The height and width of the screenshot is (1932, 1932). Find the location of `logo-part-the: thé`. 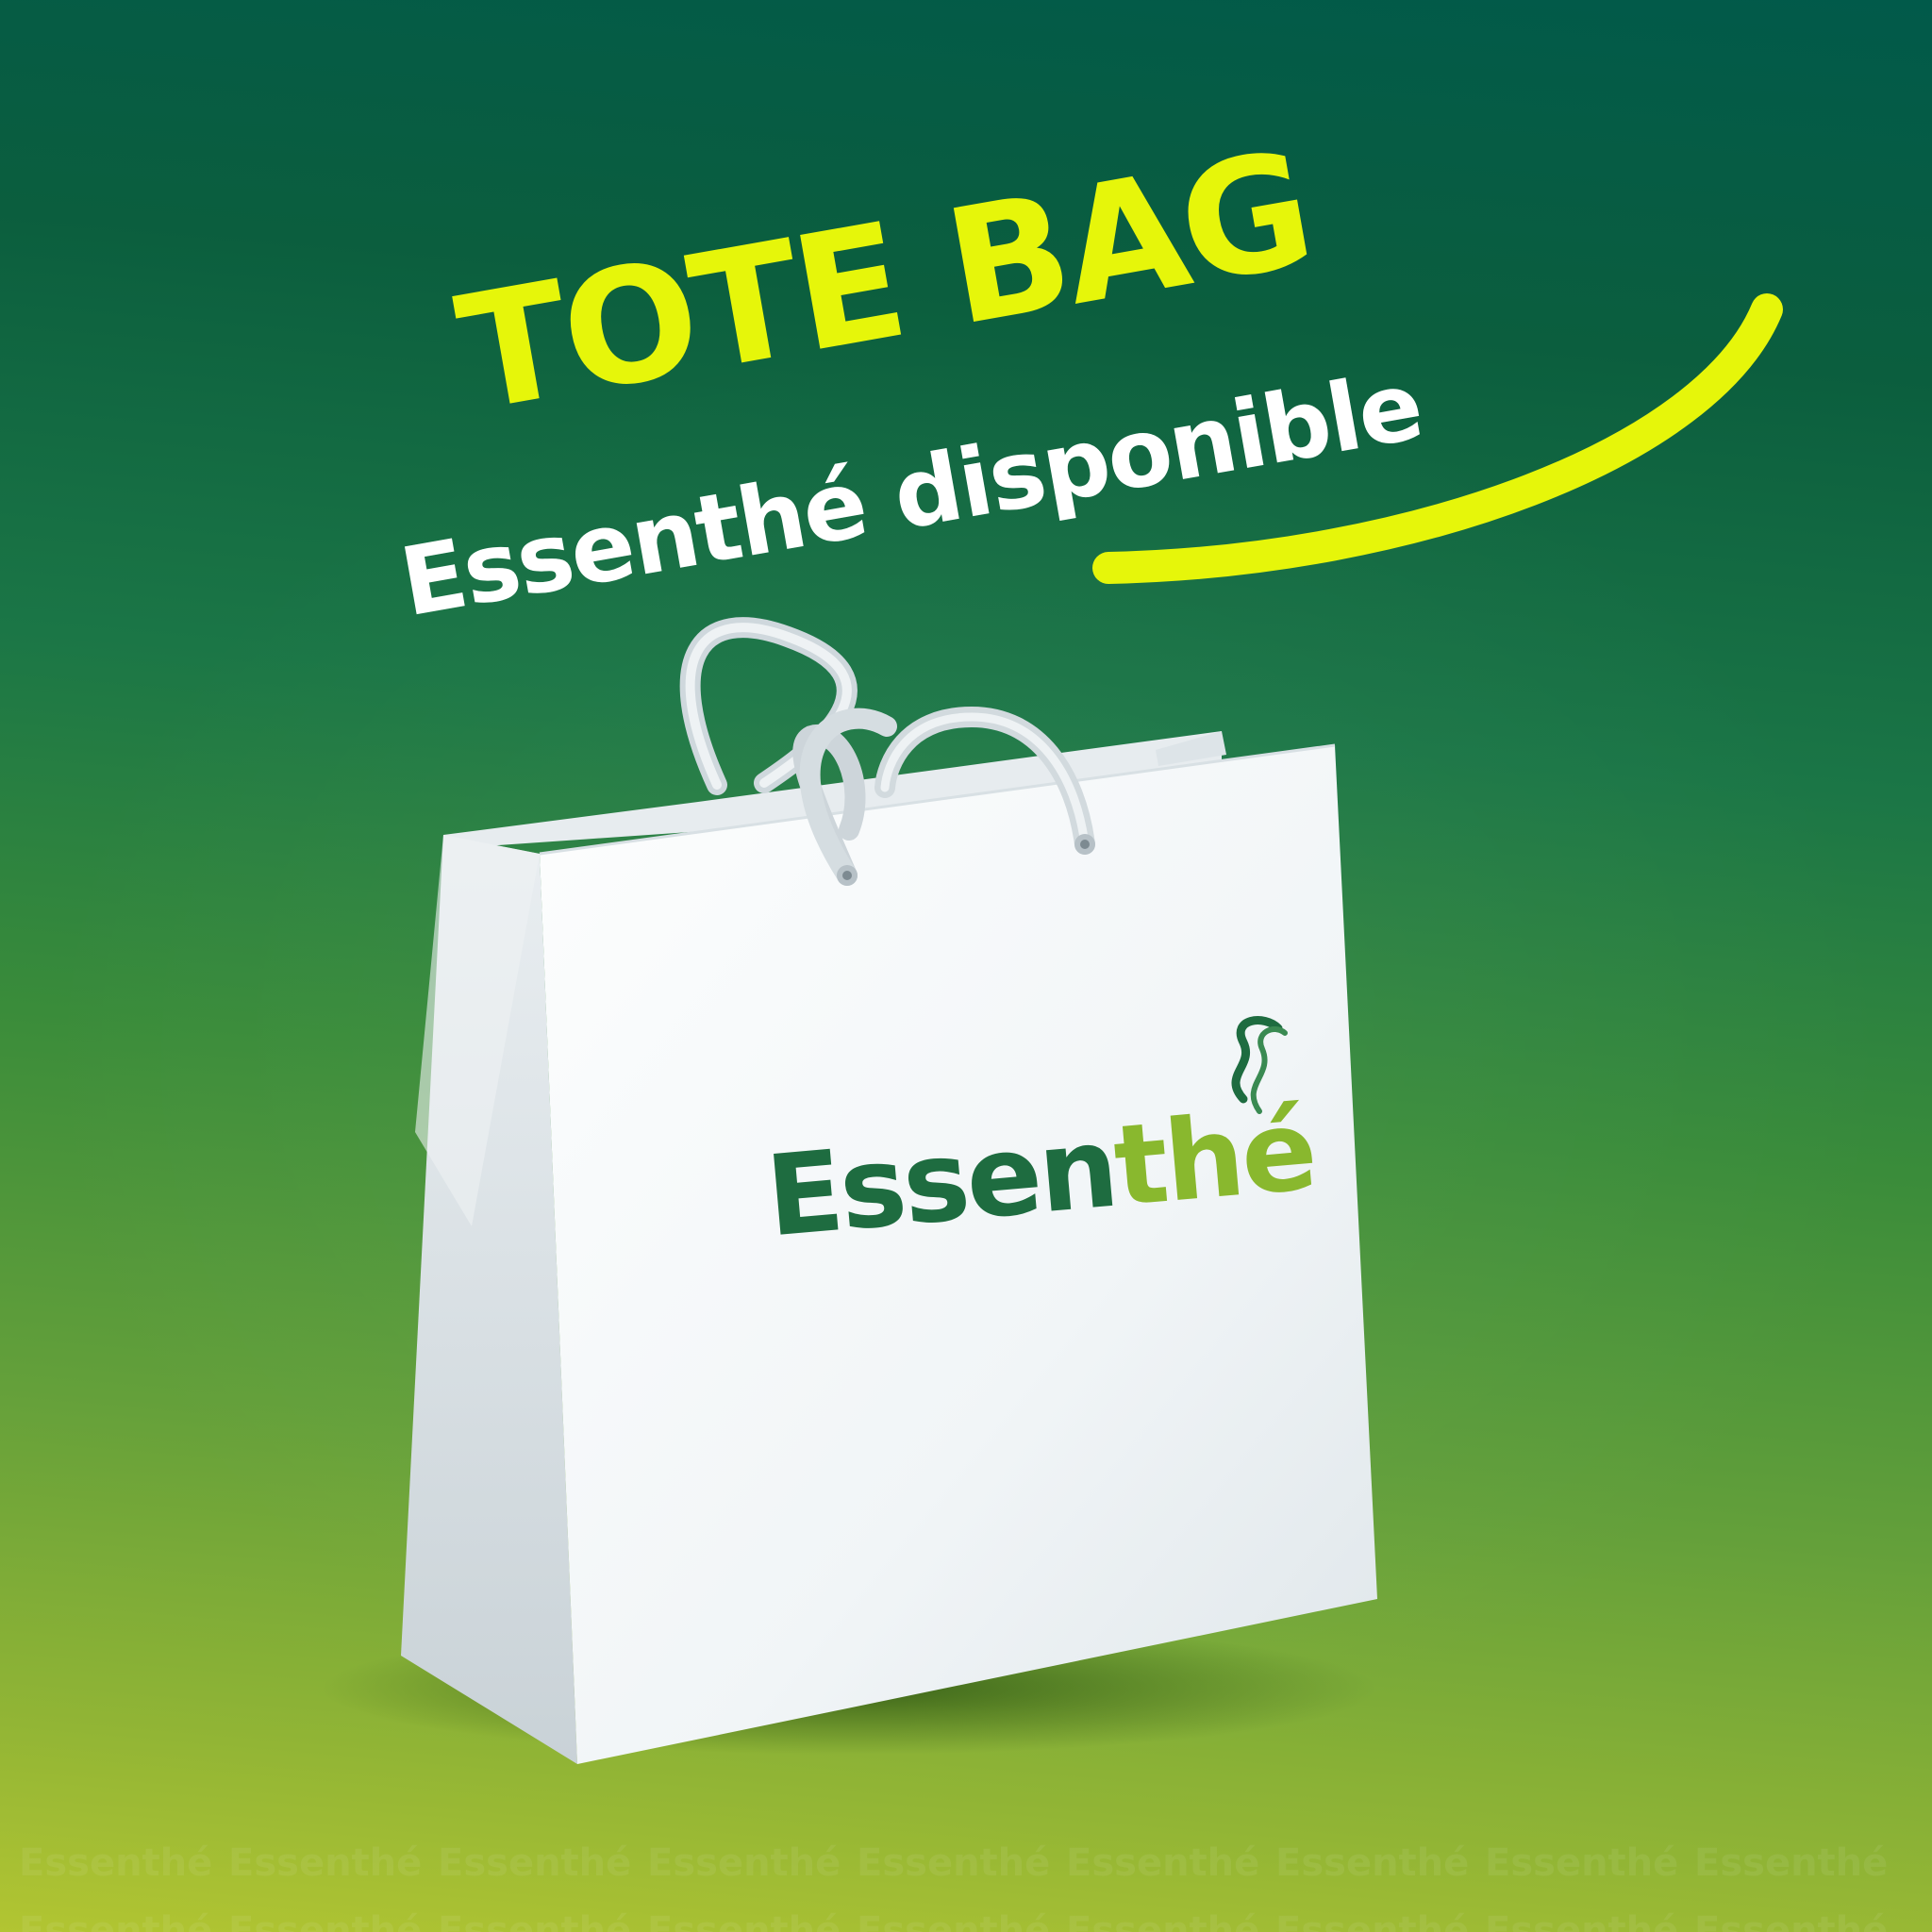

logo-part-the: thé is located at coordinates (1214, 1158).